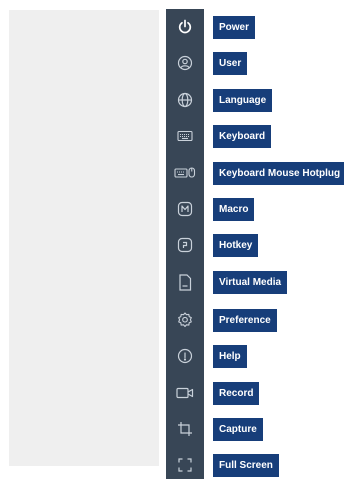  What do you see at coordinates (234, 209) in the screenshot?
I see `menu-item-label: Macro` at bounding box center [234, 209].